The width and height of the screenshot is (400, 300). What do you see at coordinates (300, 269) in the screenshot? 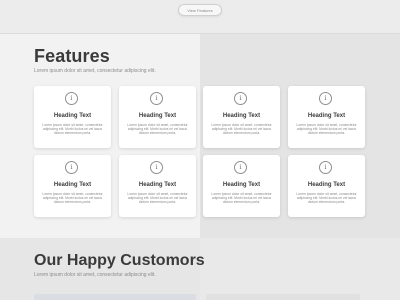
I see `background-shade` at bounding box center [300, 269].